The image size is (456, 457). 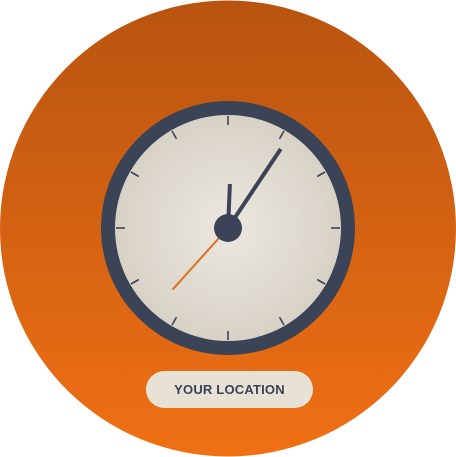 I want to click on clock-center-cap, so click(x=228, y=228).